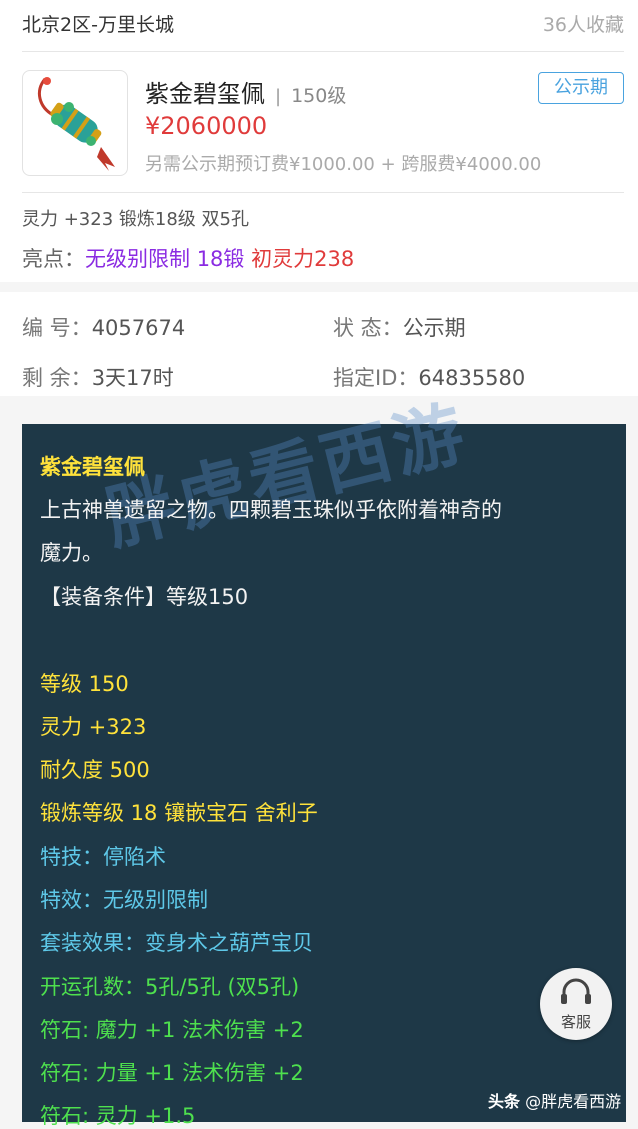 The image size is (638, 1129). Describe the element at coordinates (124, 900) in the screenshot. I see `detail-line: 特效：无级别限制` at that location.